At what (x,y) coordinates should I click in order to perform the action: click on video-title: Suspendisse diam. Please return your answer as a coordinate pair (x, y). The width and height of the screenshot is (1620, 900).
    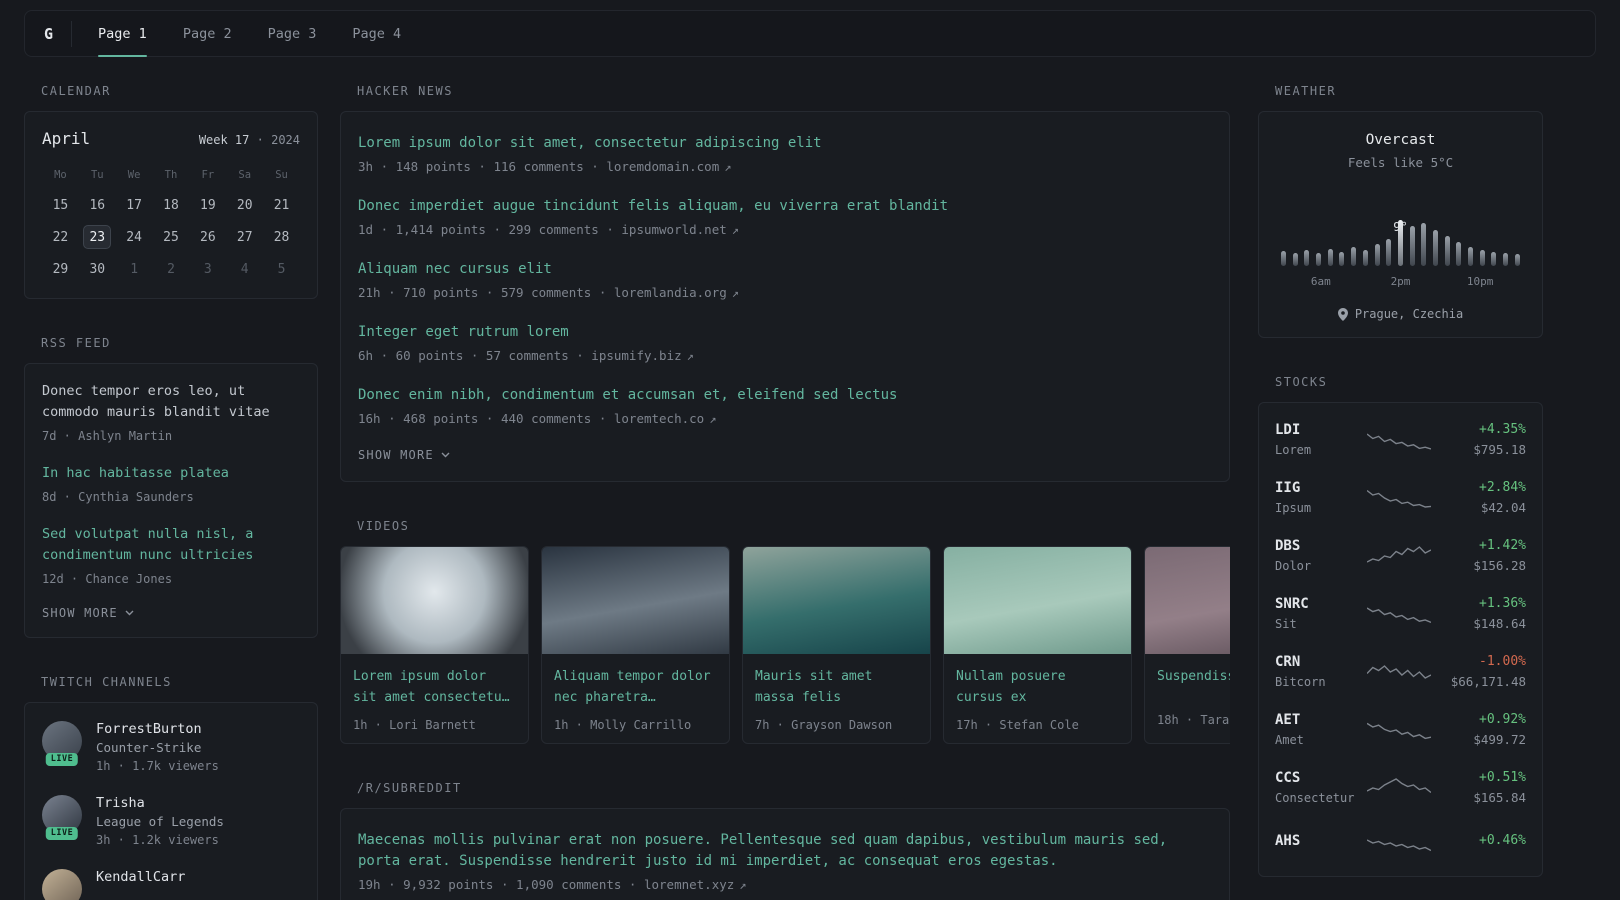
    Looking at the image, I should click on (1193, 676).